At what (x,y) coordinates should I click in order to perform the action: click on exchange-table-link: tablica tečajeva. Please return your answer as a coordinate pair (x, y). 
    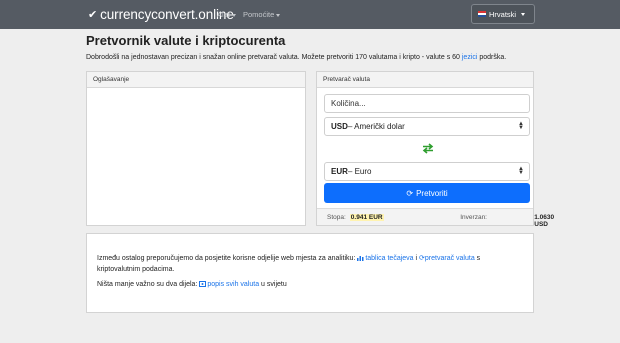
    Looking at the image, I should click on (389, 258).